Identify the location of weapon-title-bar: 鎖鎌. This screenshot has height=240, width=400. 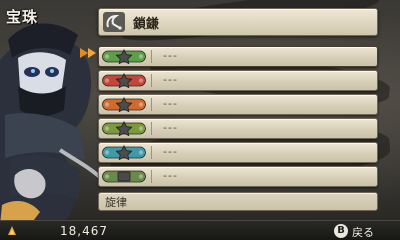
(238, 22).